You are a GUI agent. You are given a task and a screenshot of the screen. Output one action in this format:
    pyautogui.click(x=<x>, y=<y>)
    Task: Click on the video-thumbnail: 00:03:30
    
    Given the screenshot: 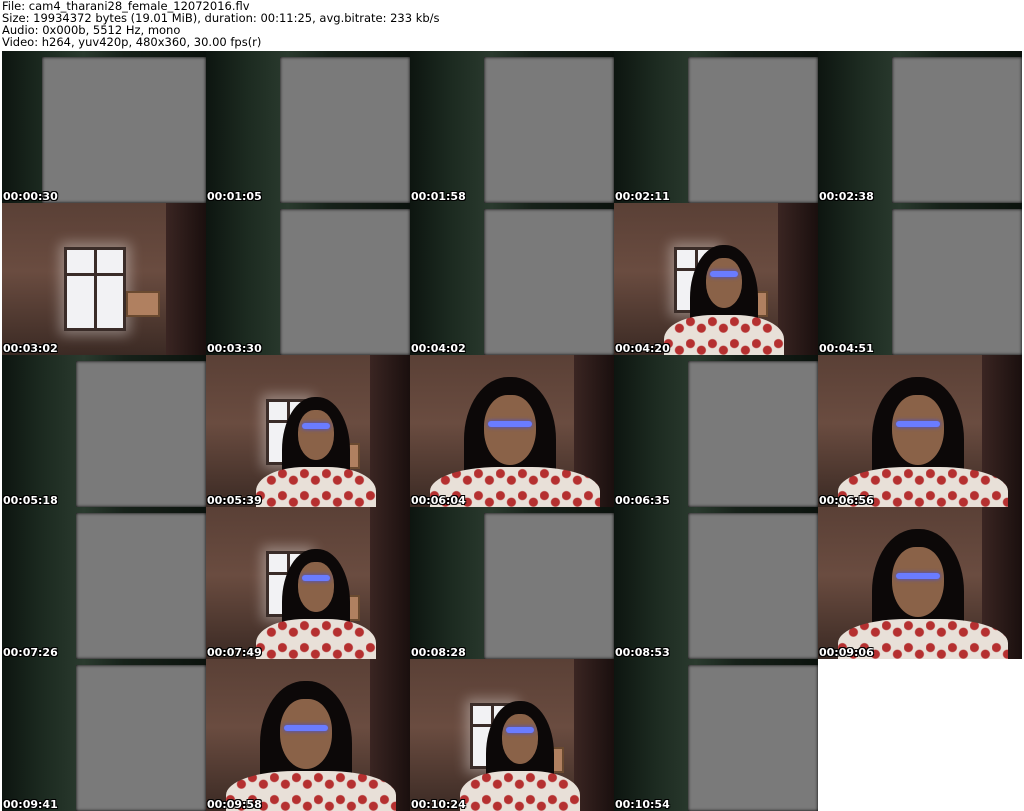 What is the action you would take?
    pyautogui.click(x=308, y=279)
    